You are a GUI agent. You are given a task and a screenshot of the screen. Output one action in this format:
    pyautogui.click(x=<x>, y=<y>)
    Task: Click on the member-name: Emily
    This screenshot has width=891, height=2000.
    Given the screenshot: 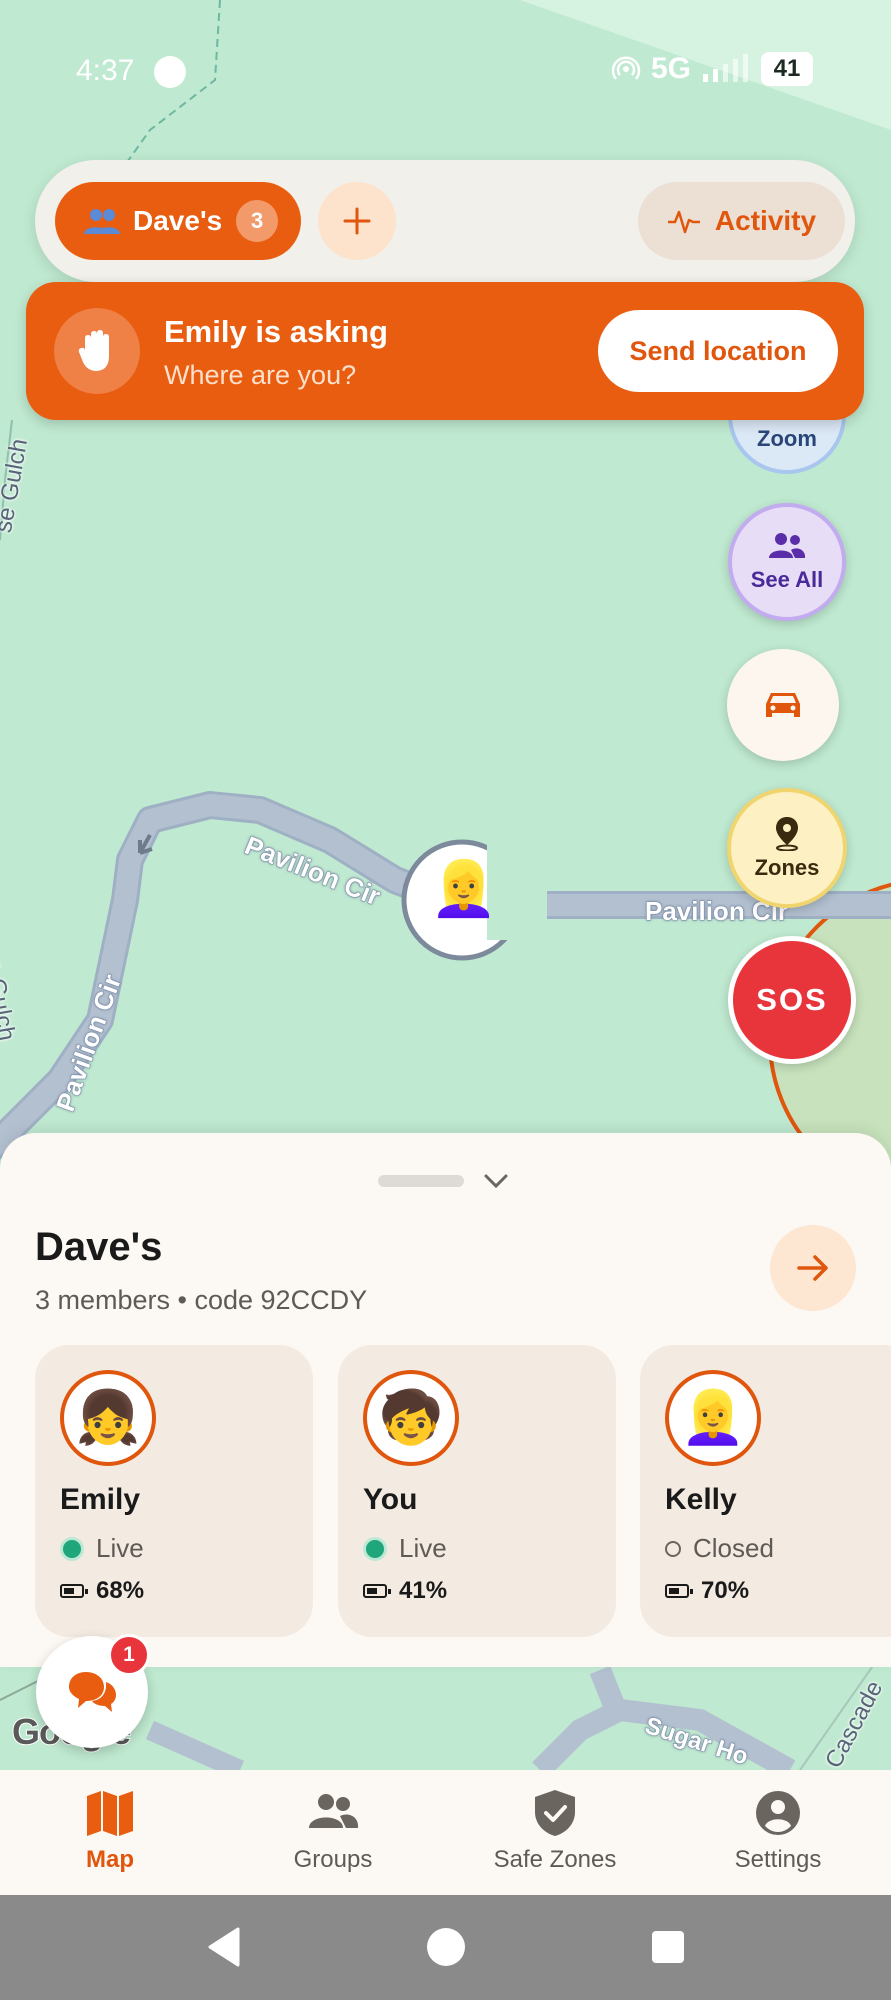 What is the action you would take?
    pyautogui.click(x=100, y=1499)
    